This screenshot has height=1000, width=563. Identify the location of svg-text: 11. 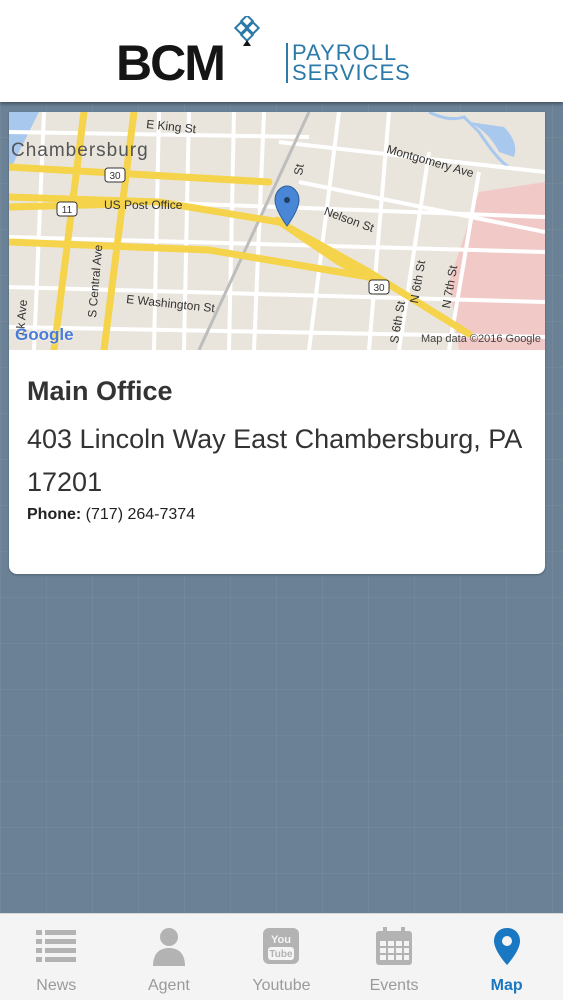
(67, 210).